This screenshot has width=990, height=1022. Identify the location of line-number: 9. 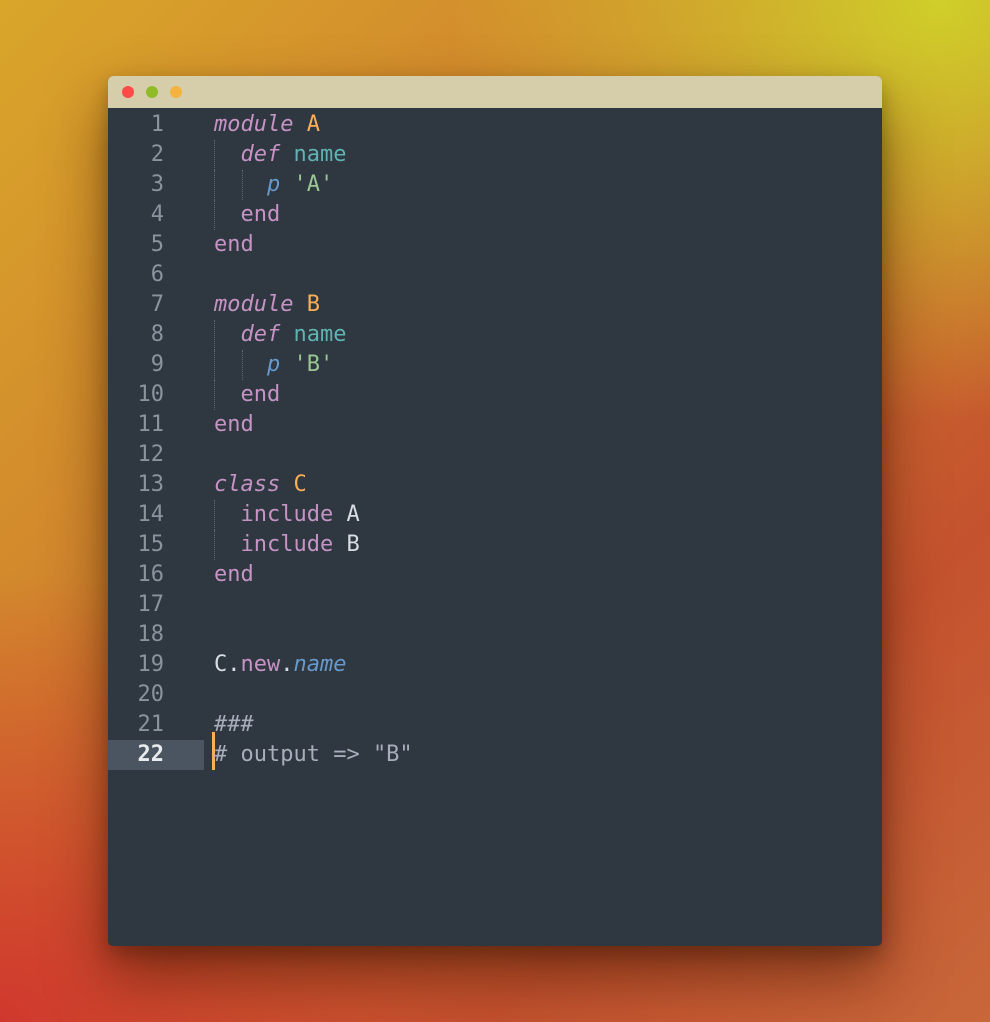
(157, 364).